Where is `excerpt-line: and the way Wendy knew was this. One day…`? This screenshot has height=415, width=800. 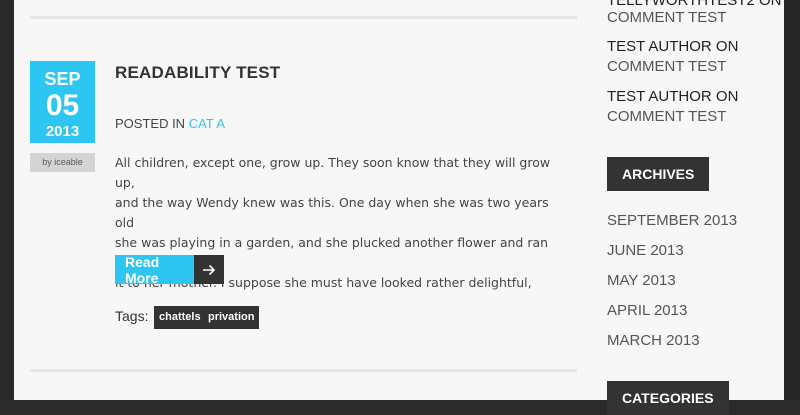
excerpt-line: and the way Wendy knew was this. One day… is located at coordinates (332, 212).